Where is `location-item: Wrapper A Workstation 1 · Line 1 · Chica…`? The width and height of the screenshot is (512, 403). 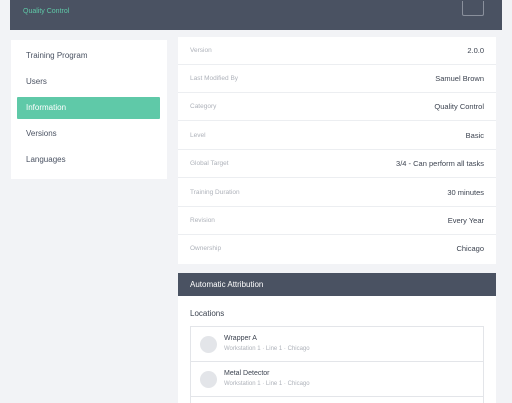 location-item: Wrapper A Workstation 1 · Line 1 · Chica… is located at coordinates (337, 344).